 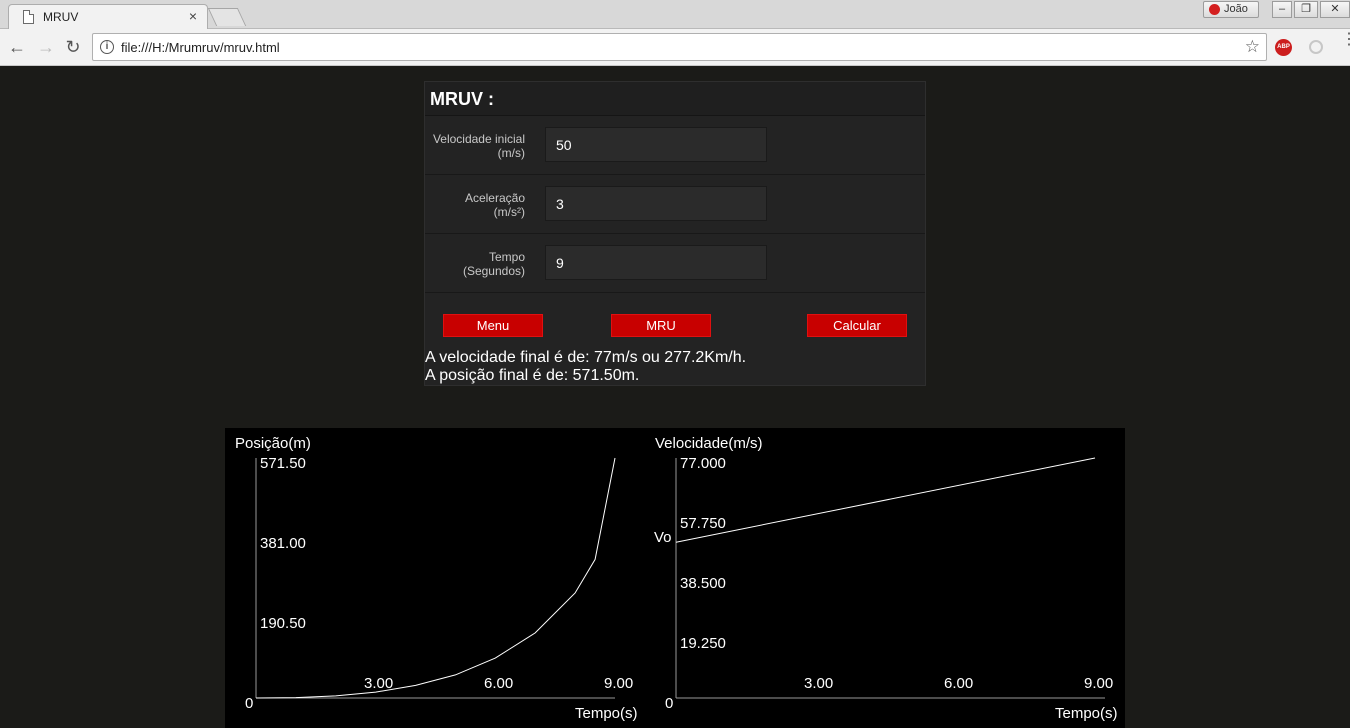 I want to click on back-button: ←, so click(x=17, y=47).